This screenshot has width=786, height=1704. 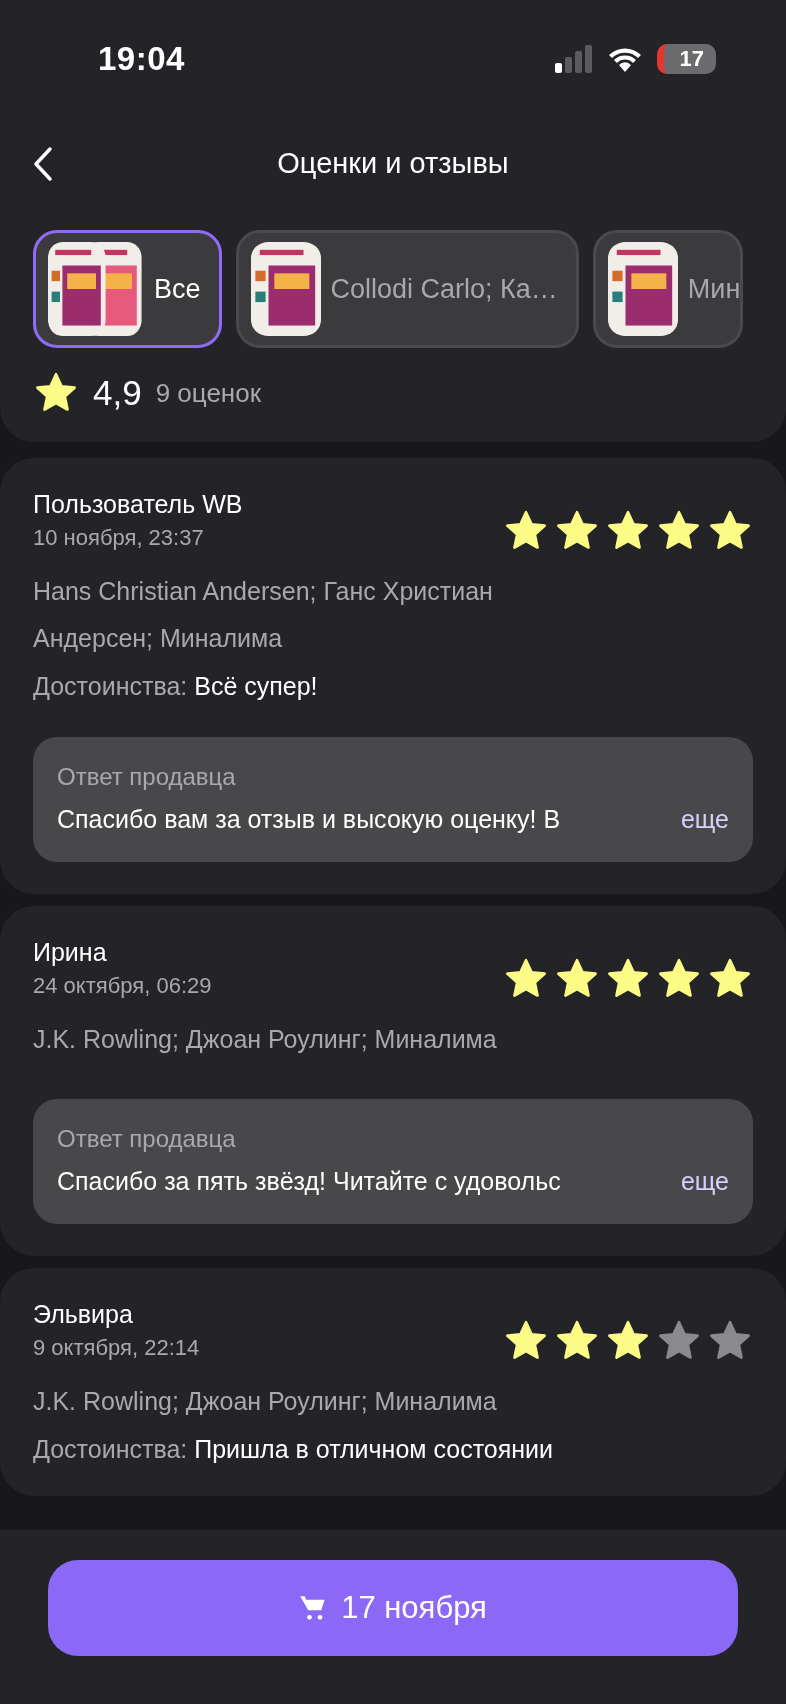 I want to click on page-title: Оценки и отзывы, so click(x=393, y=163).